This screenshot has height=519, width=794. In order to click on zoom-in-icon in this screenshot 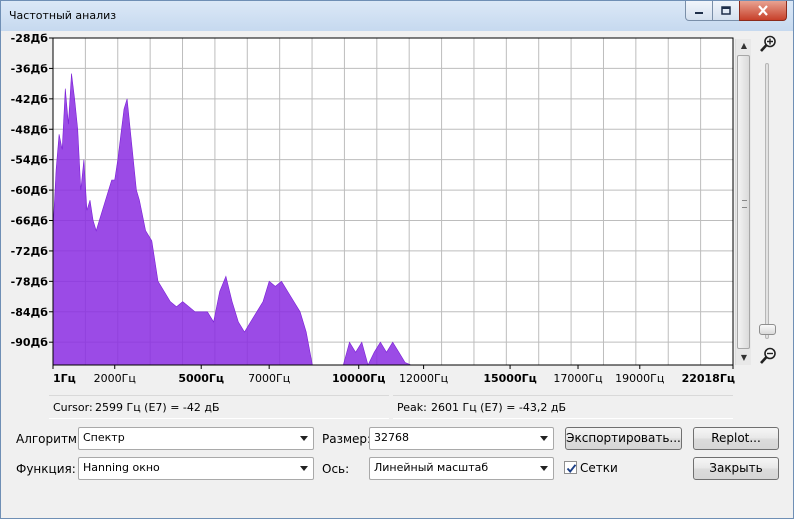, I will do `click(768, 44)`.